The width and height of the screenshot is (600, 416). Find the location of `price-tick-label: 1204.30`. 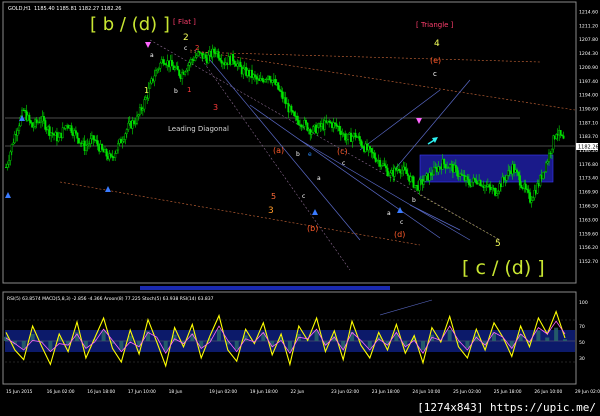

price-tick-label: 1204.30 is located at coordinates (588, 54).